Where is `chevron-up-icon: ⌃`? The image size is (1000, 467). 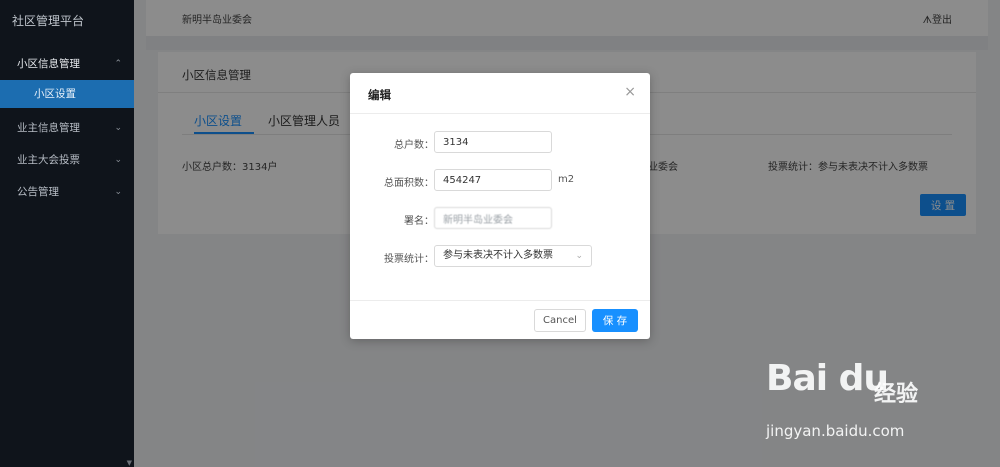
chevron-up-icon: ⌃ is located at coordinates (118, 64).